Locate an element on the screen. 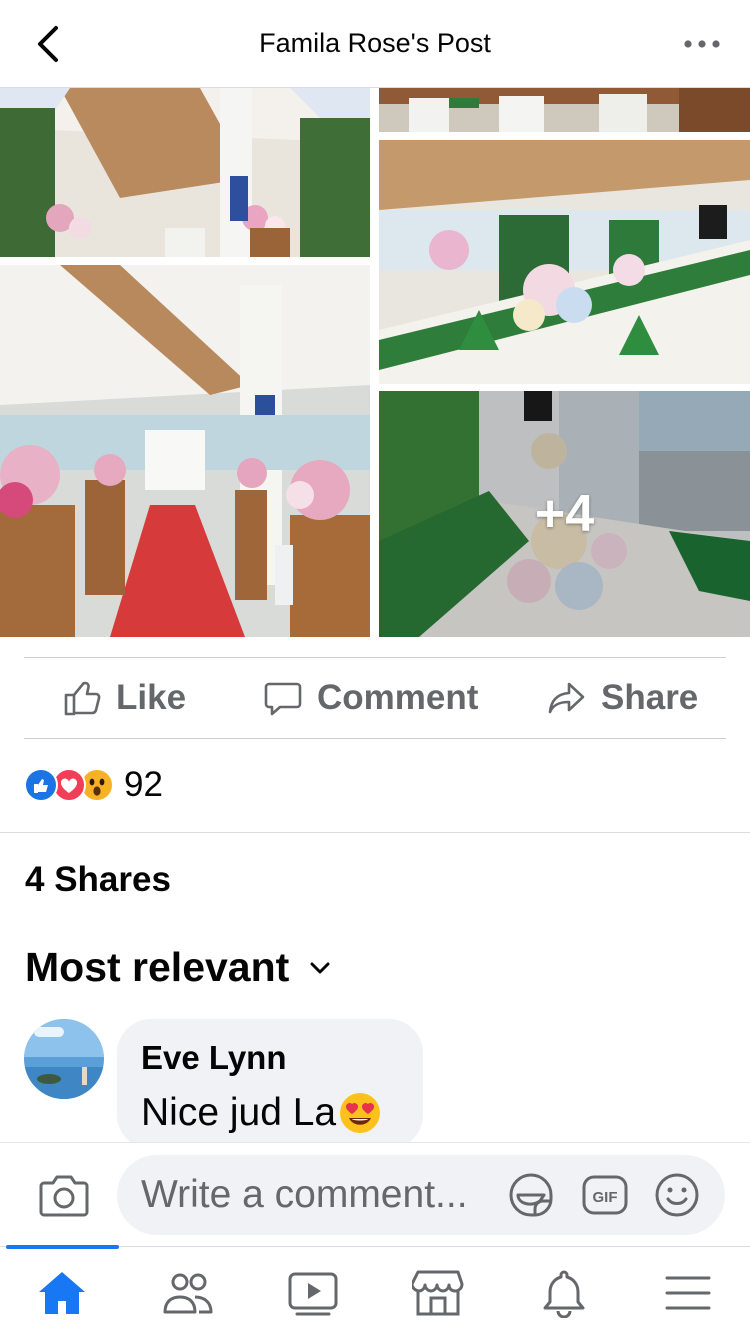  photo-5: +4 is located at coordinates (564, 514).